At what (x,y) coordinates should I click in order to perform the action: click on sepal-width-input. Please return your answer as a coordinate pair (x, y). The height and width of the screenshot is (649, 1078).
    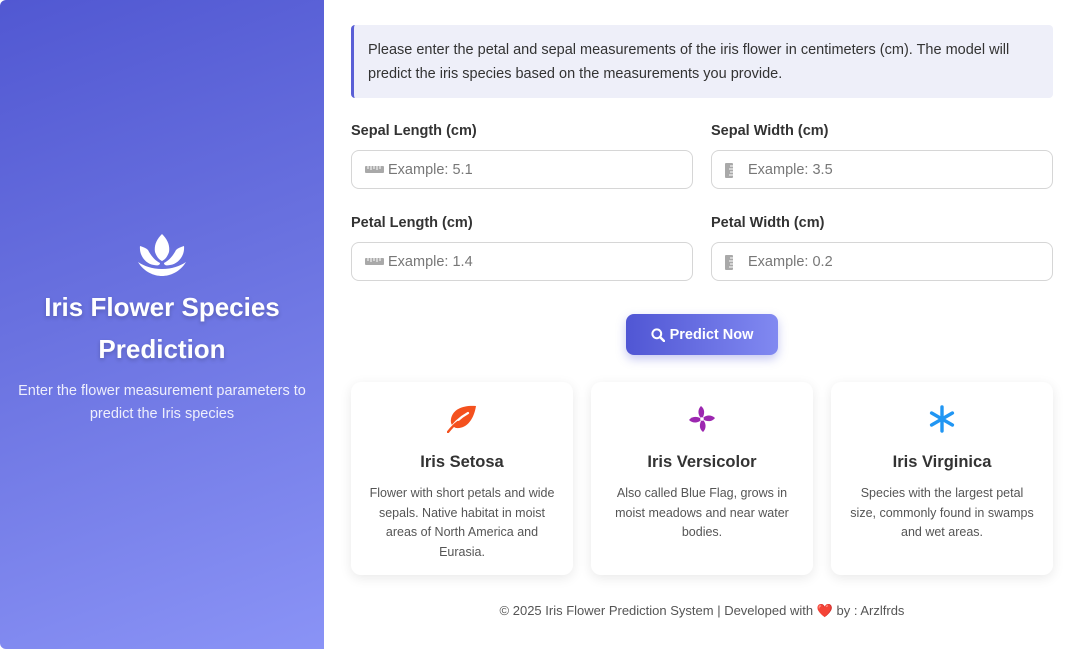
    Looking at the image, I should click on (893, 169).